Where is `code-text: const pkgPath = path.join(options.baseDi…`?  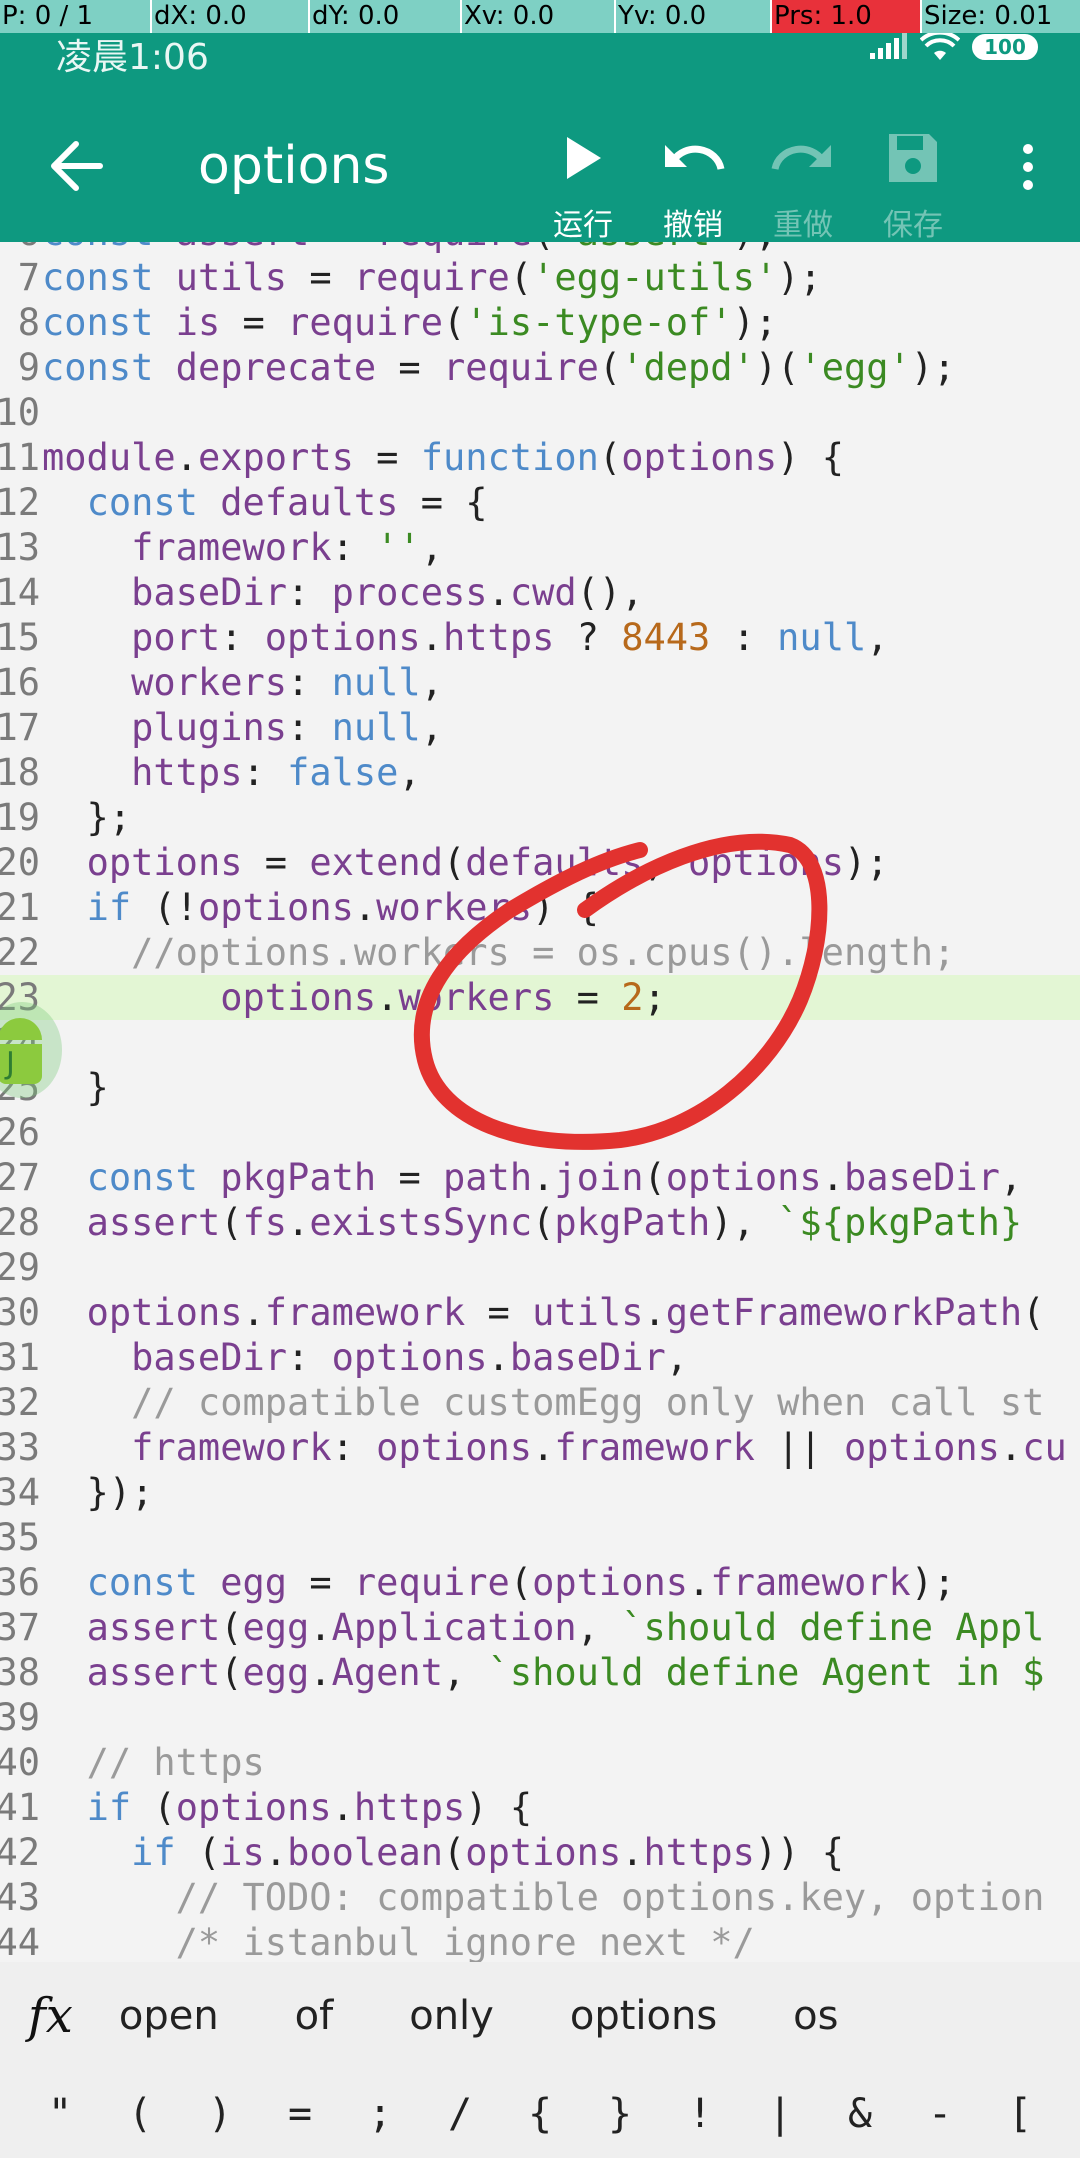
code-text: const pkgPath = path.join(options.baseDi… is located at coordinates (554, 1177).